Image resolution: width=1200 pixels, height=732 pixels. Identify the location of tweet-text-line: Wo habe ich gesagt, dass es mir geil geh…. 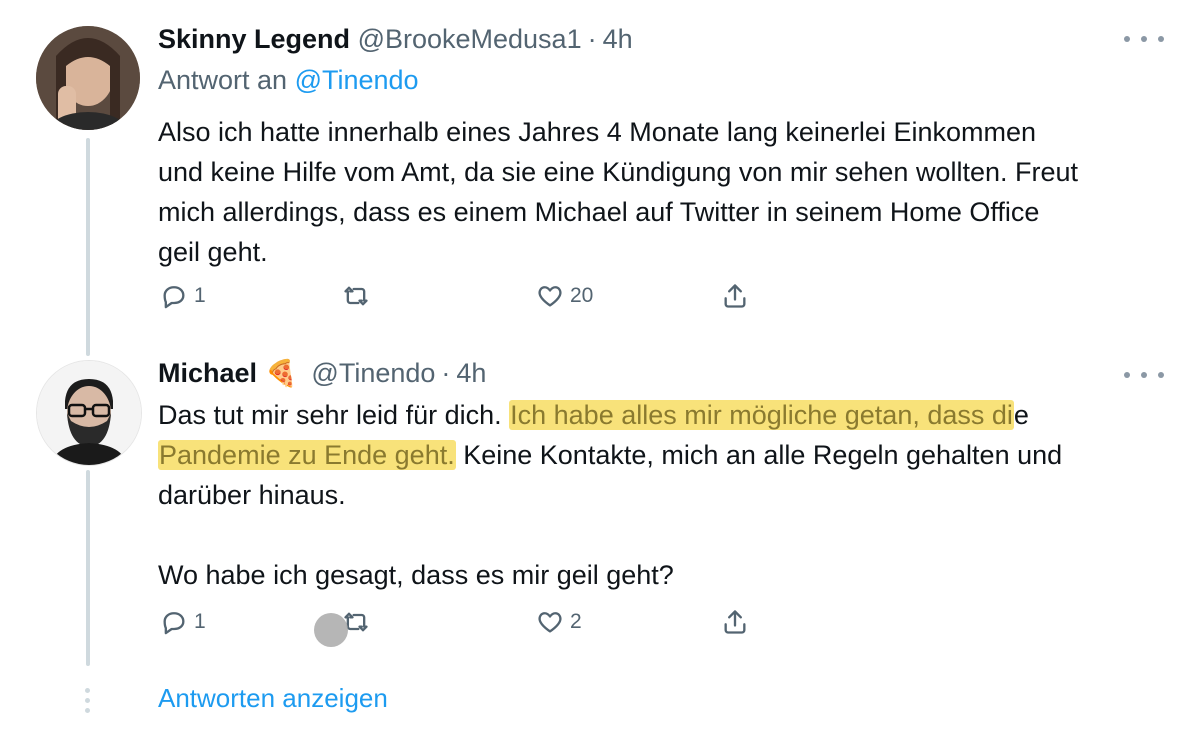
(416, 575).